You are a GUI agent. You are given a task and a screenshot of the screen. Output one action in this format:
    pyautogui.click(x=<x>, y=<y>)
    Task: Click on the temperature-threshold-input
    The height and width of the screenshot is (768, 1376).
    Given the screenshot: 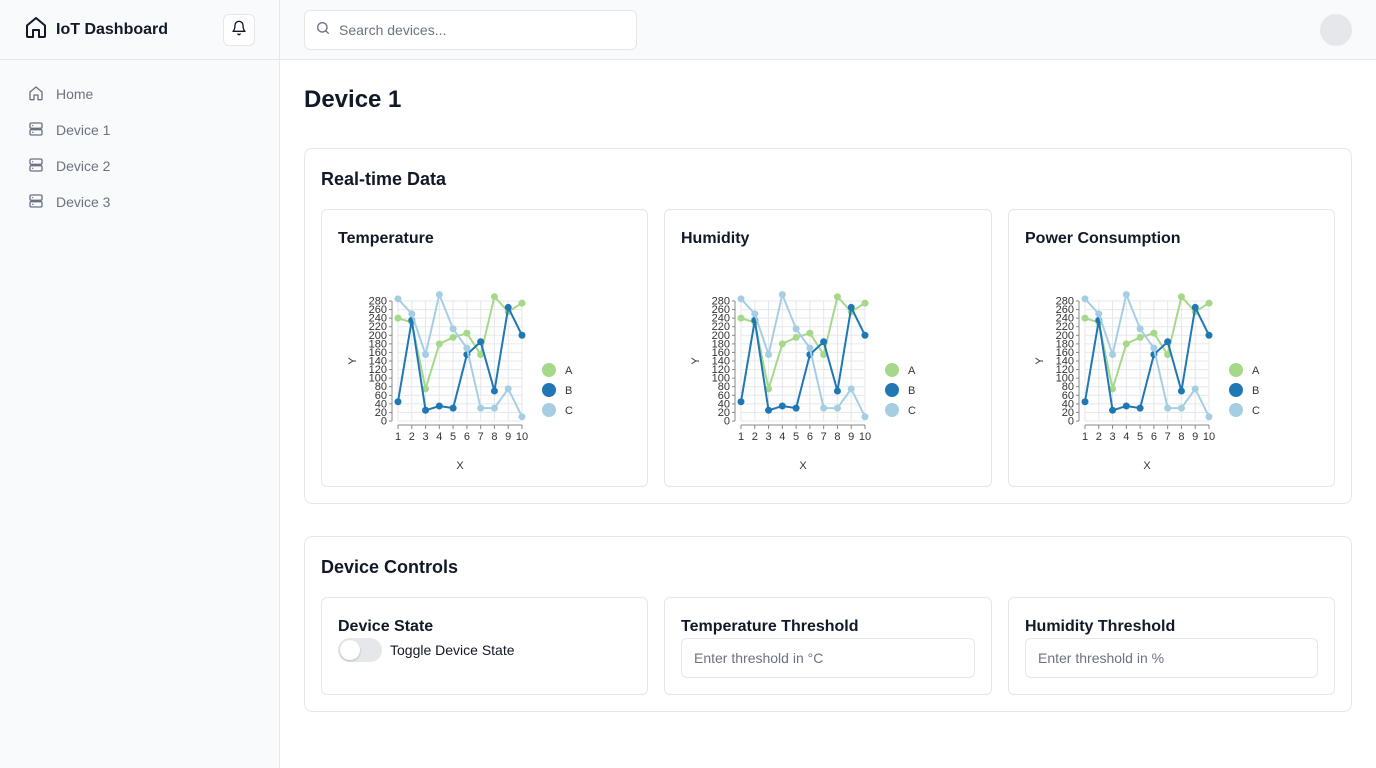 What is the action you would take?
    pyautogui.click(x=828, y=658)
    